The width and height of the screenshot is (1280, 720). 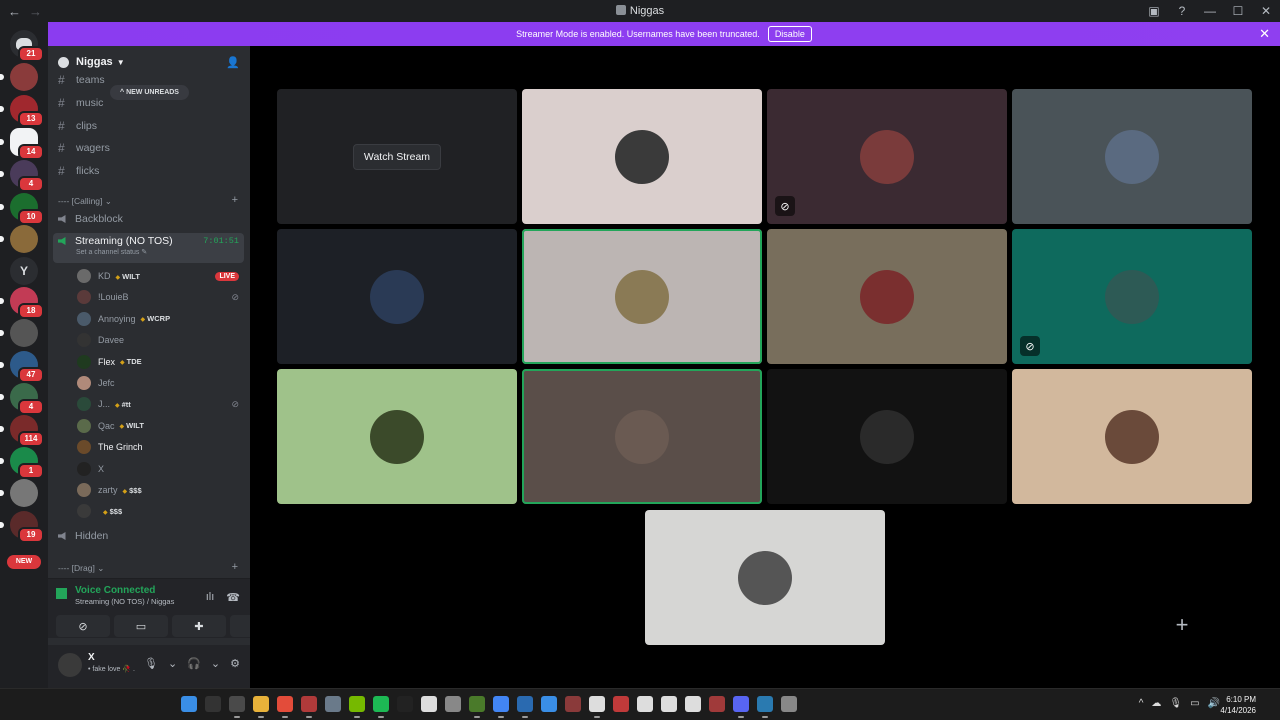 I want to click on invite-icon: 👤, so click(x=233, y=62).